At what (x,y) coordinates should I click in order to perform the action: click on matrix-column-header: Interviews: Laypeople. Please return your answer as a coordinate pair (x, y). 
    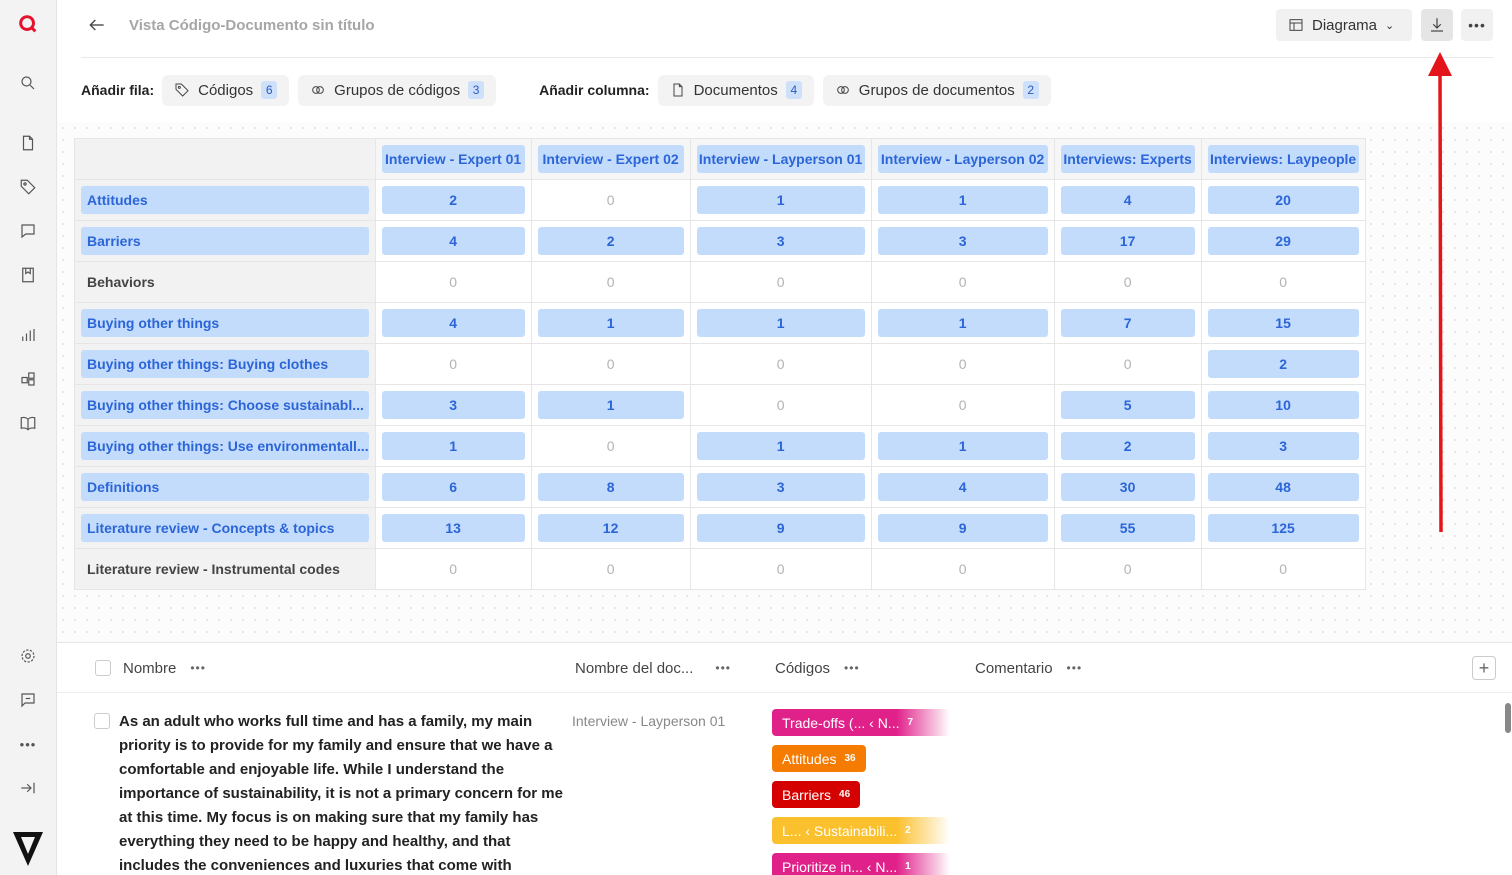
    Looking at the image, I should click on (1283, 159).